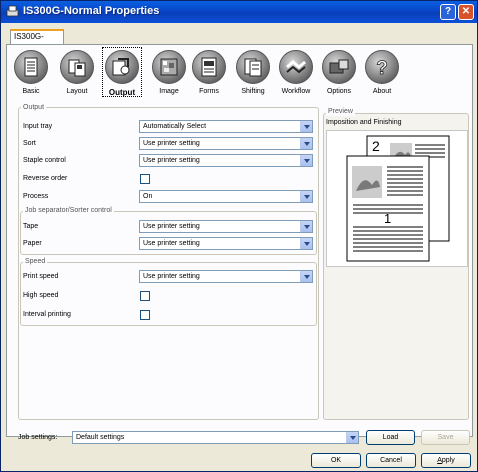 The height and width of the screenshot is (472, 478). What do you see at coordinates (44, 160) in the screenshot?
I see `staple-control-label: Staple control` at bounding box center [44, 160].